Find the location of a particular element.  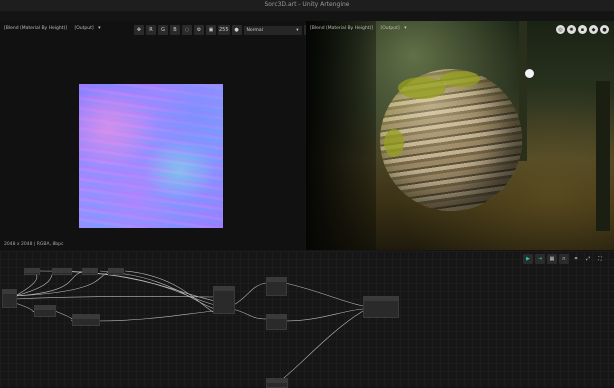

graph-toolbar: ▶ ⇥ ▦ ∩ ⌗ ⤢ ⛶ is located at coordinates (564, 259).